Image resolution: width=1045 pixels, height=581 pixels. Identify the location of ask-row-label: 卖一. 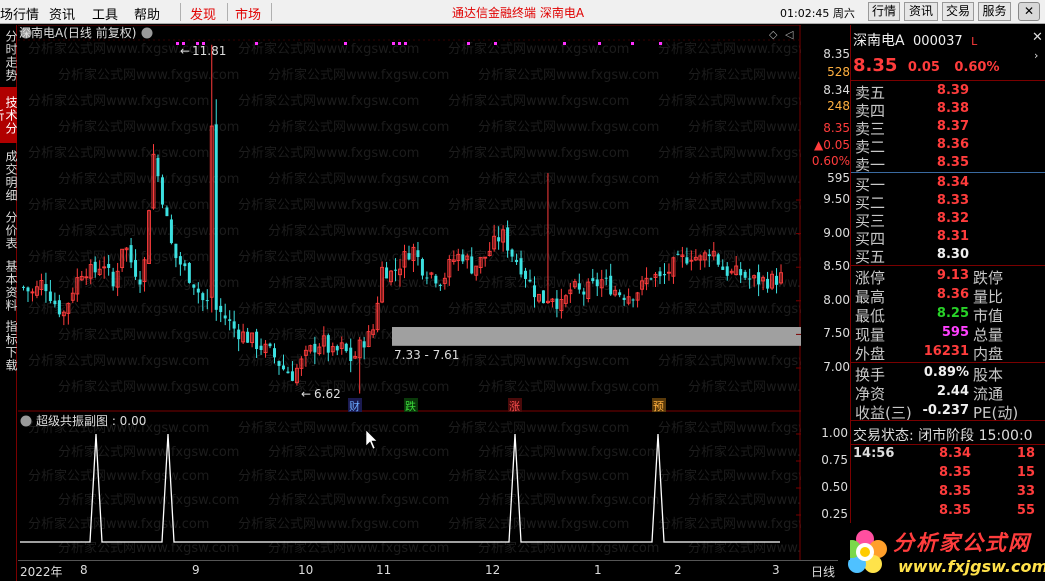
(870, 165).